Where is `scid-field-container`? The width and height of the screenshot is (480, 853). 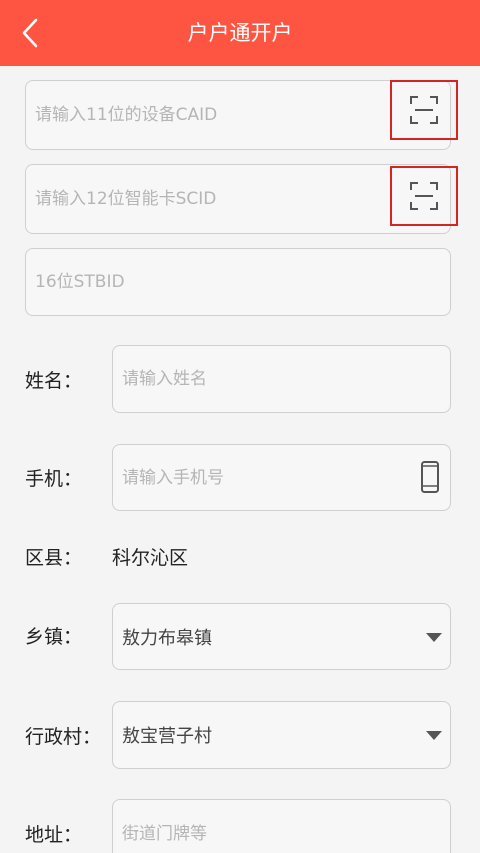 scid-field-container is located at coordinates (238, 199).